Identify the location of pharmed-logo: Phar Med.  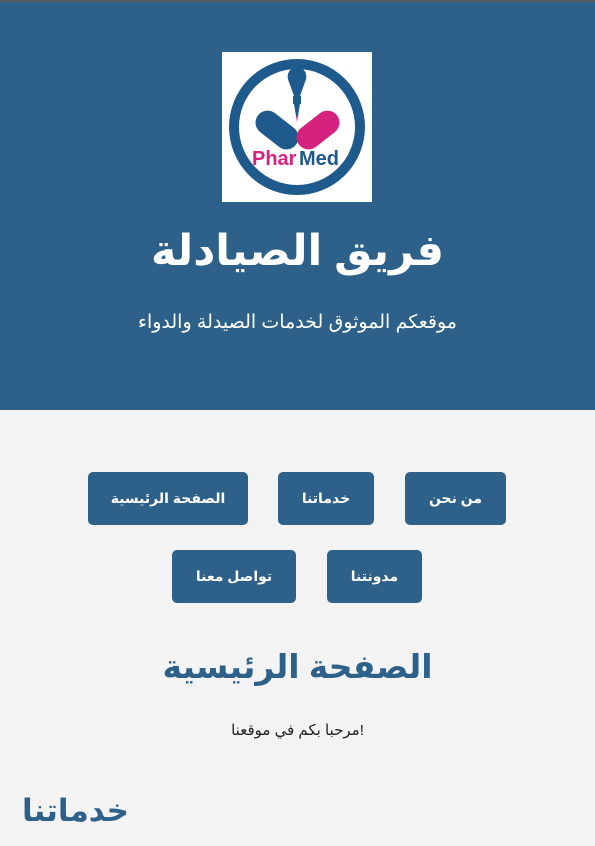
(297, 127).